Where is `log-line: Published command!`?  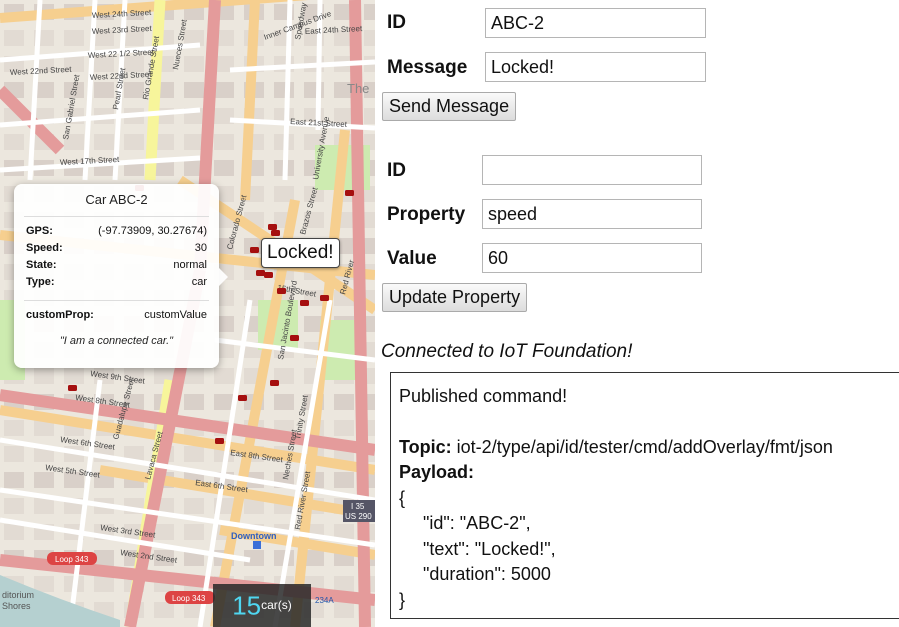
log-line: Published command! is located at coordinates (483, 396).